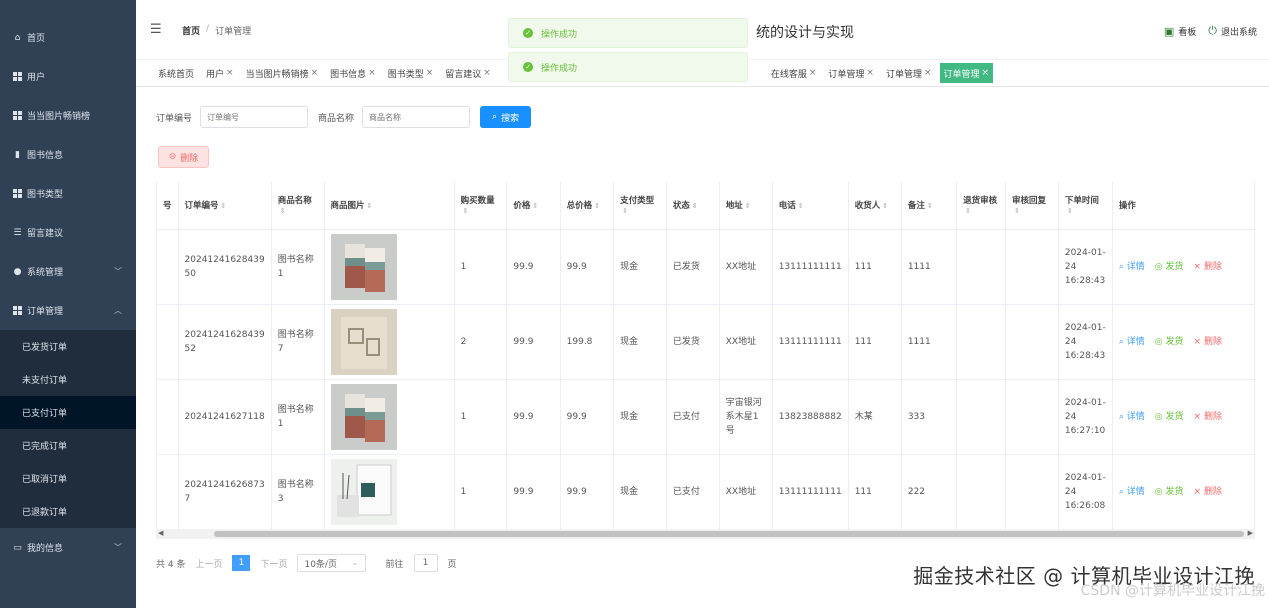  I want to click on tab-users: 用户 ×, so click(220, 73).